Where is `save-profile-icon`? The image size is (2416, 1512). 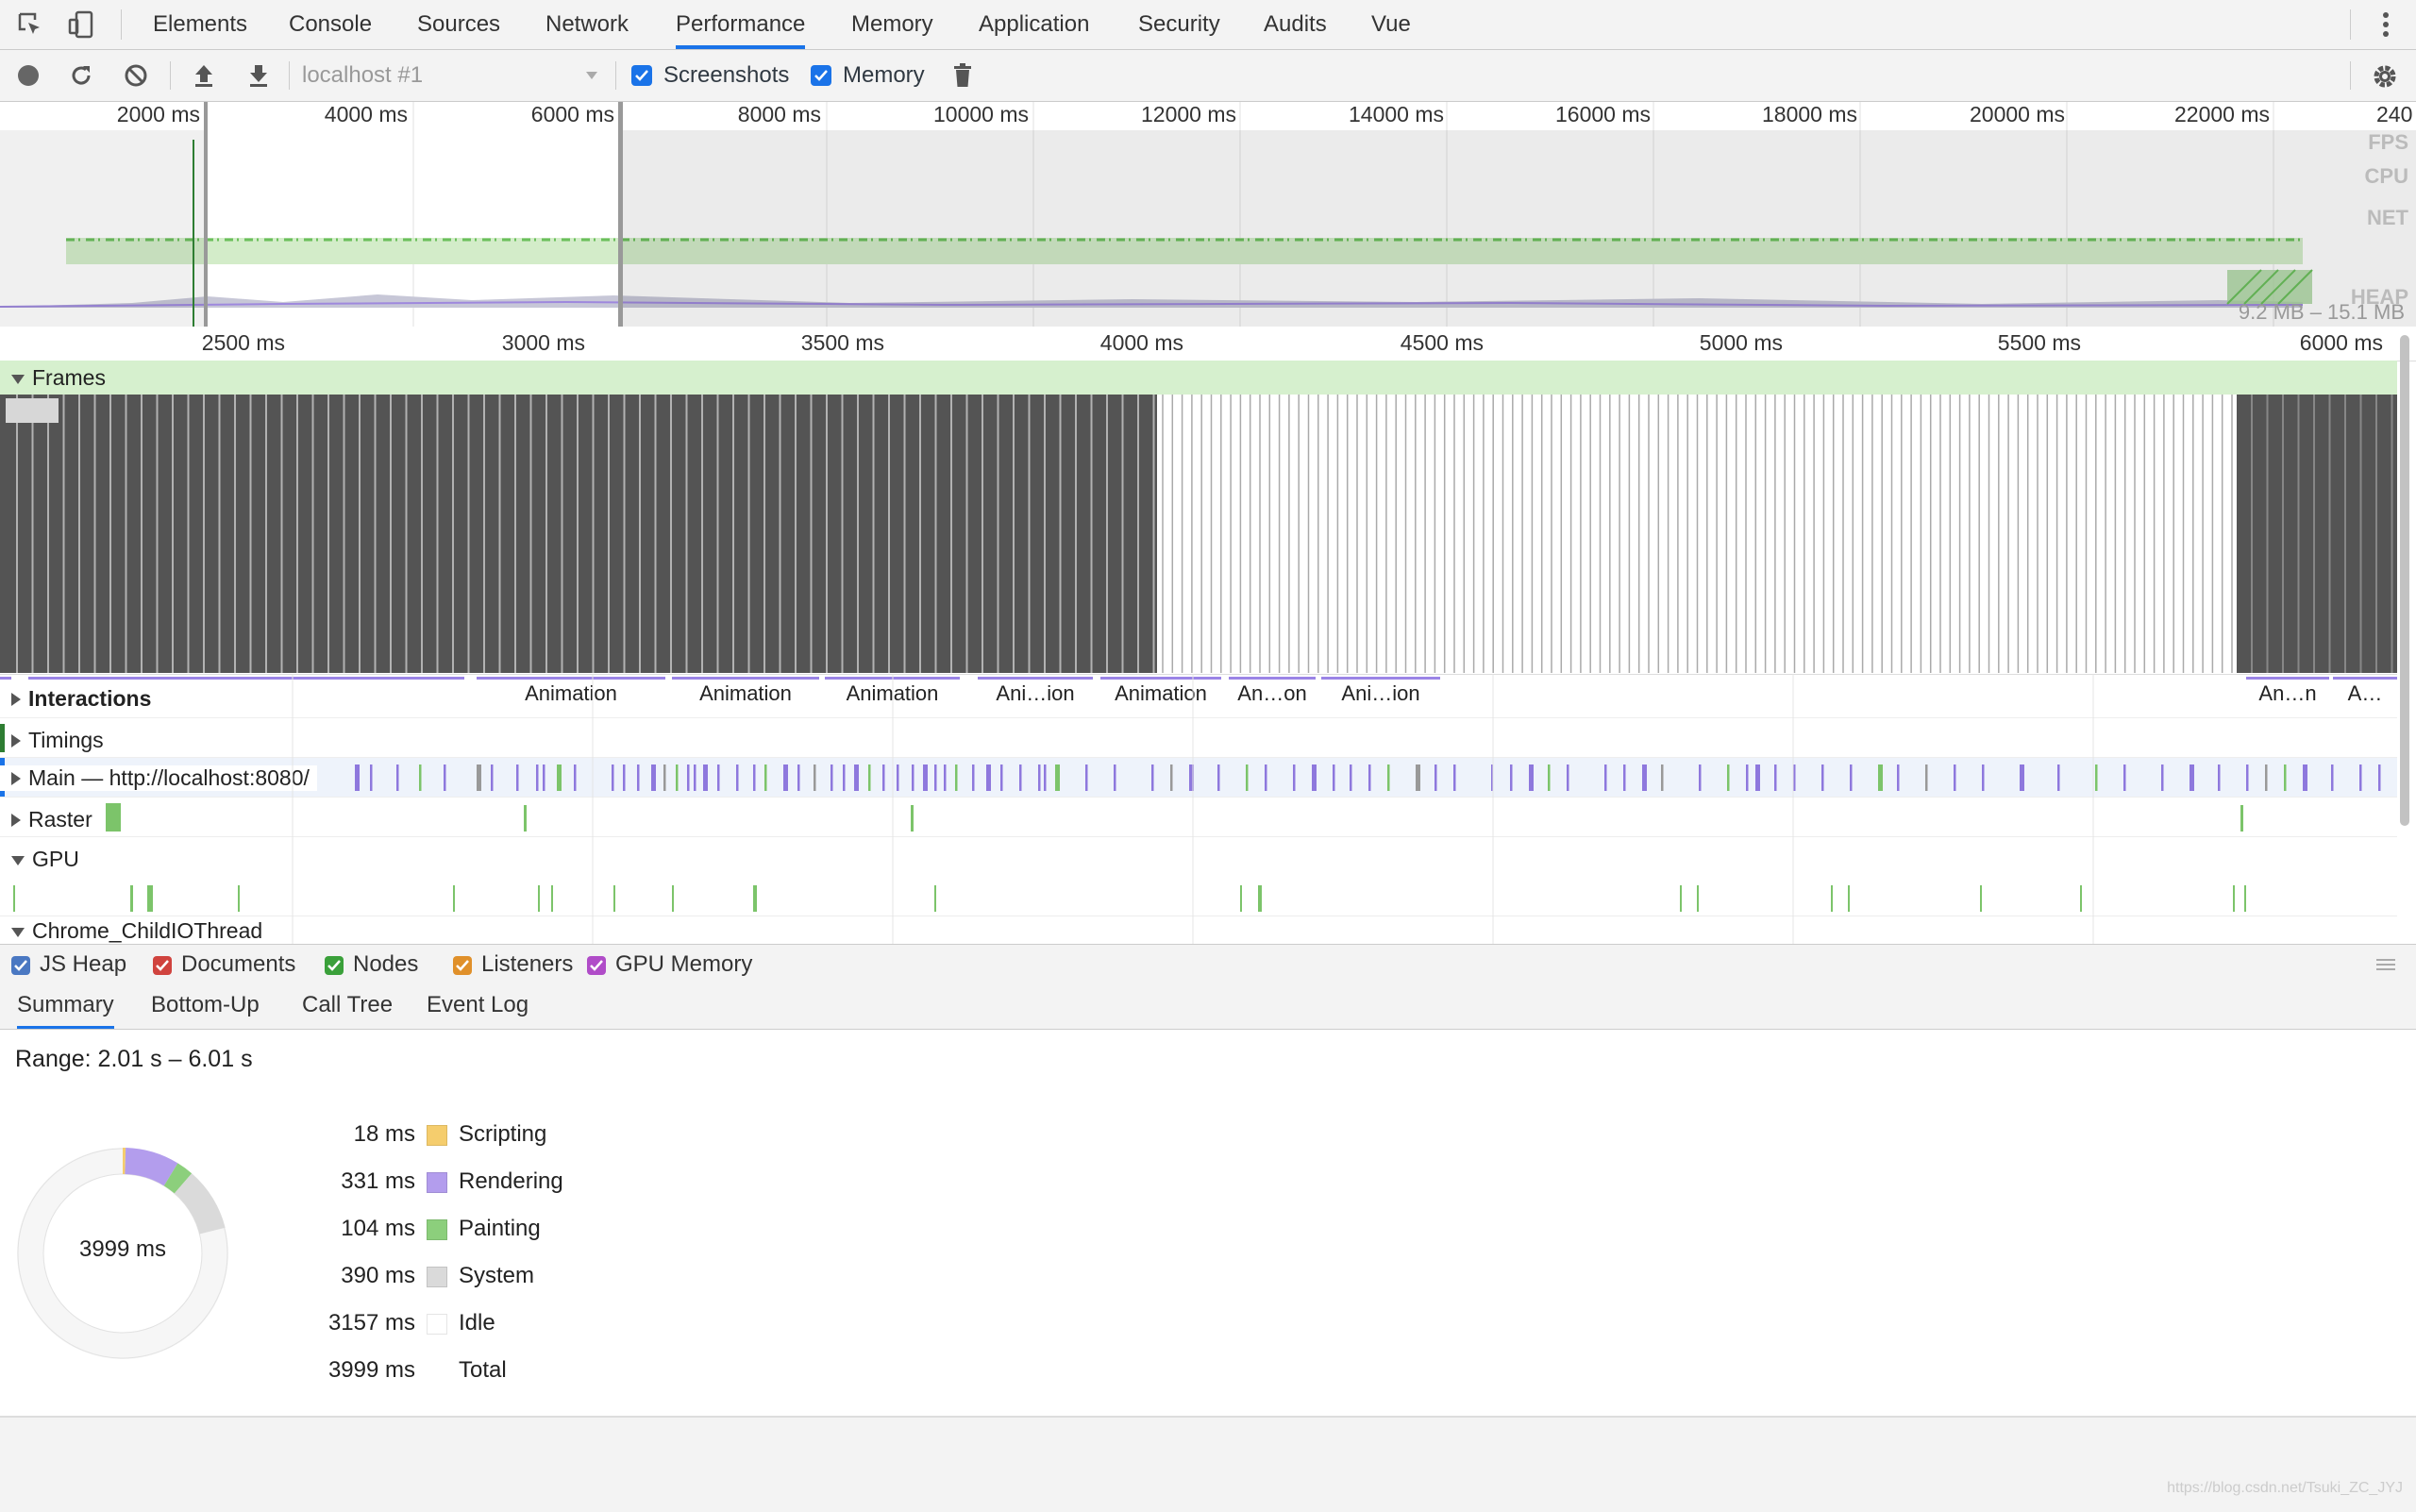 save-profile-icon is located at coordinates (258, 75).